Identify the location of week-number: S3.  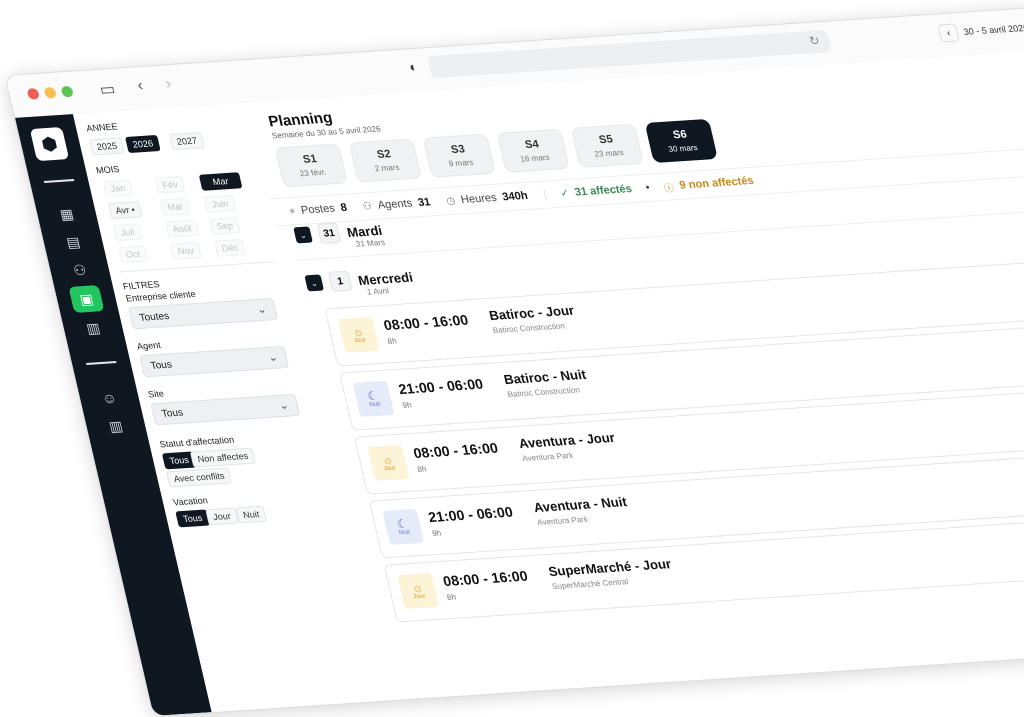
(458, 150).